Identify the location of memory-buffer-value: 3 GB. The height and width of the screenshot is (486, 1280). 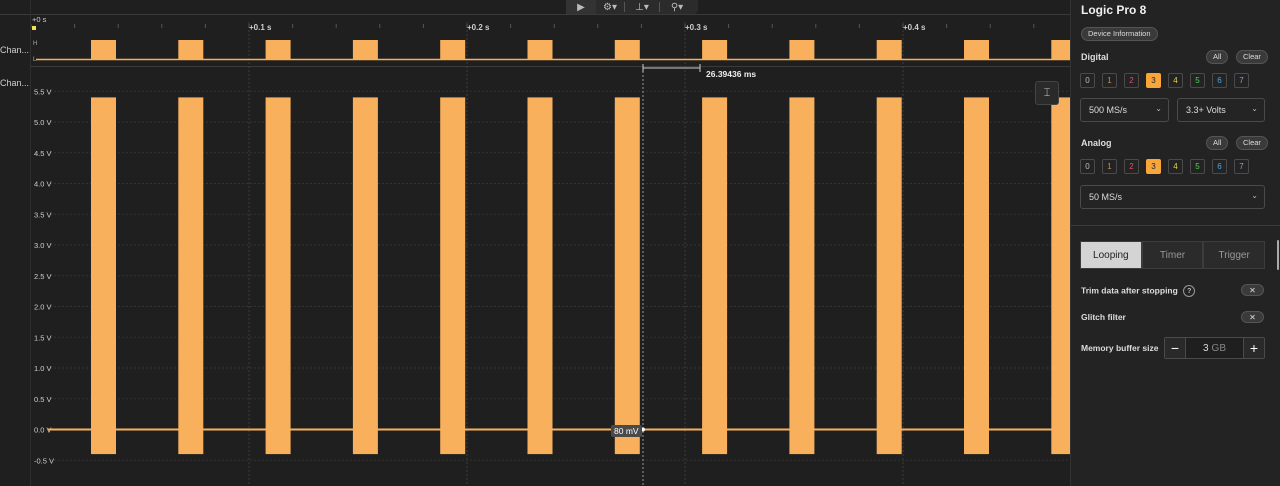
(1214, 348).